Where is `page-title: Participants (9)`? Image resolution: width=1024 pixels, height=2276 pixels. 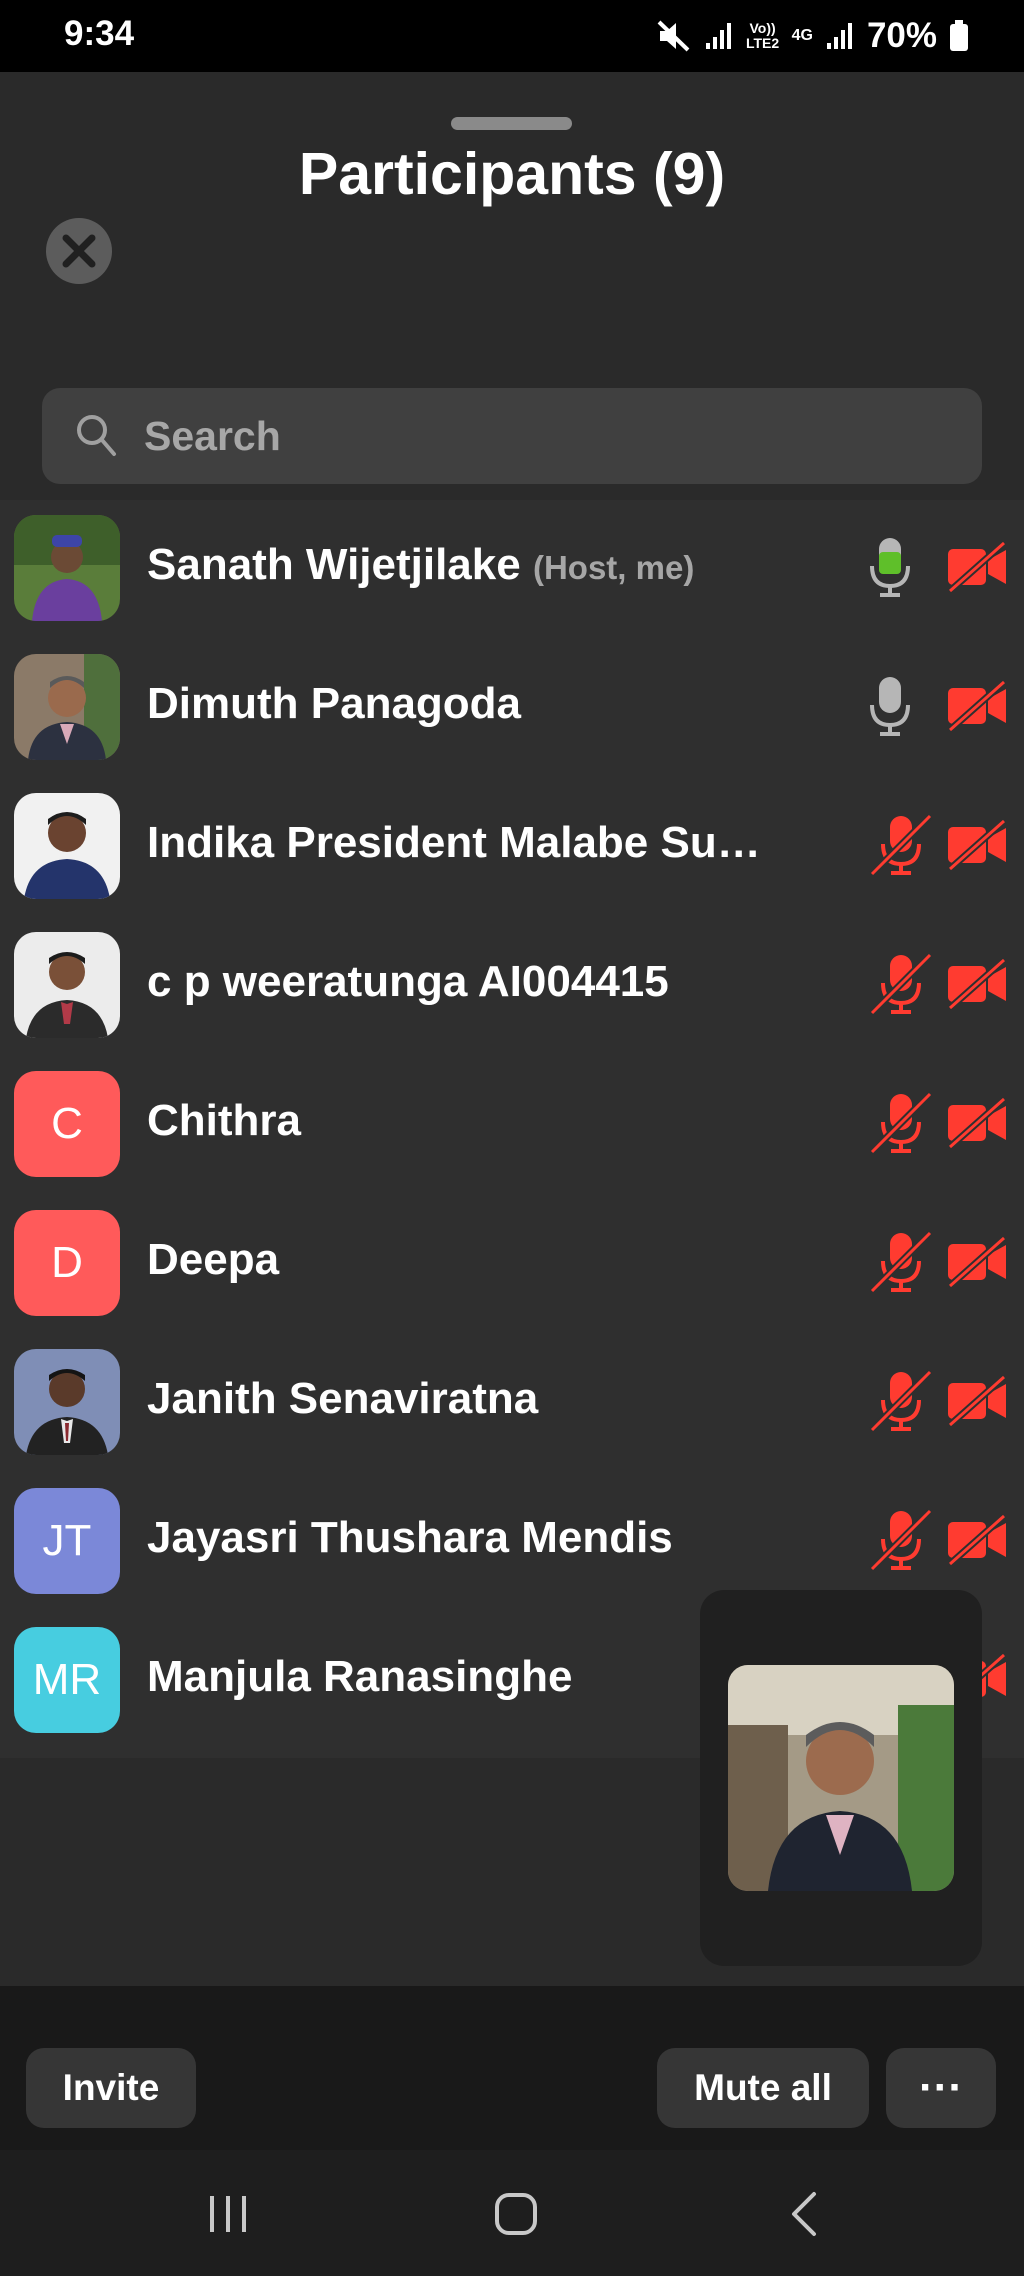
page-title: Participants (9) is located at coordinates (512, 174).